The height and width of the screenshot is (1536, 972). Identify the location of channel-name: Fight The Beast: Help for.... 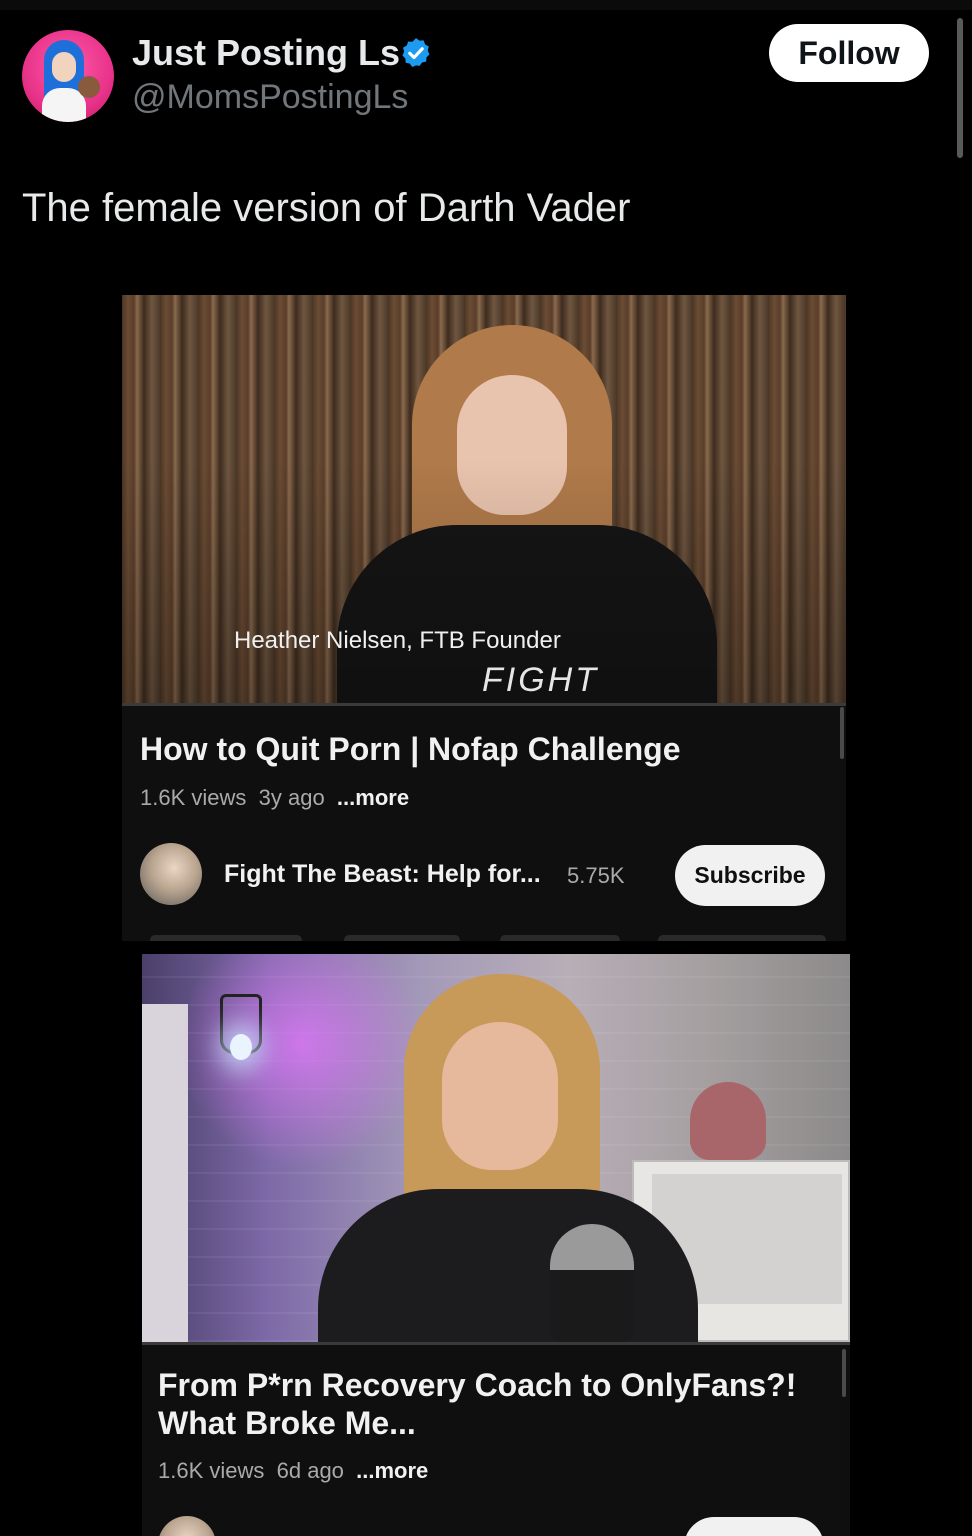
(382, 874).